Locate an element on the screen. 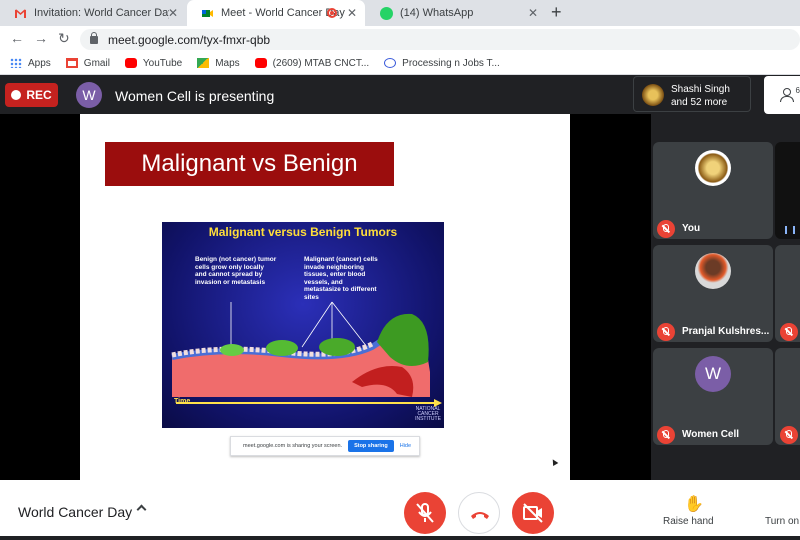 The width and height of the screenshot is (800, 540). recording-indicator-icon is located at coordinates (332, 13).